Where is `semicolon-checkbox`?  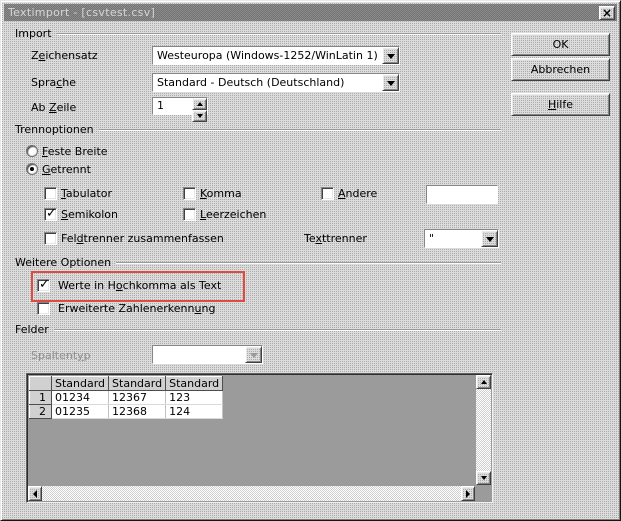
semicolon-checkbox is located at coordinates (50, 213).